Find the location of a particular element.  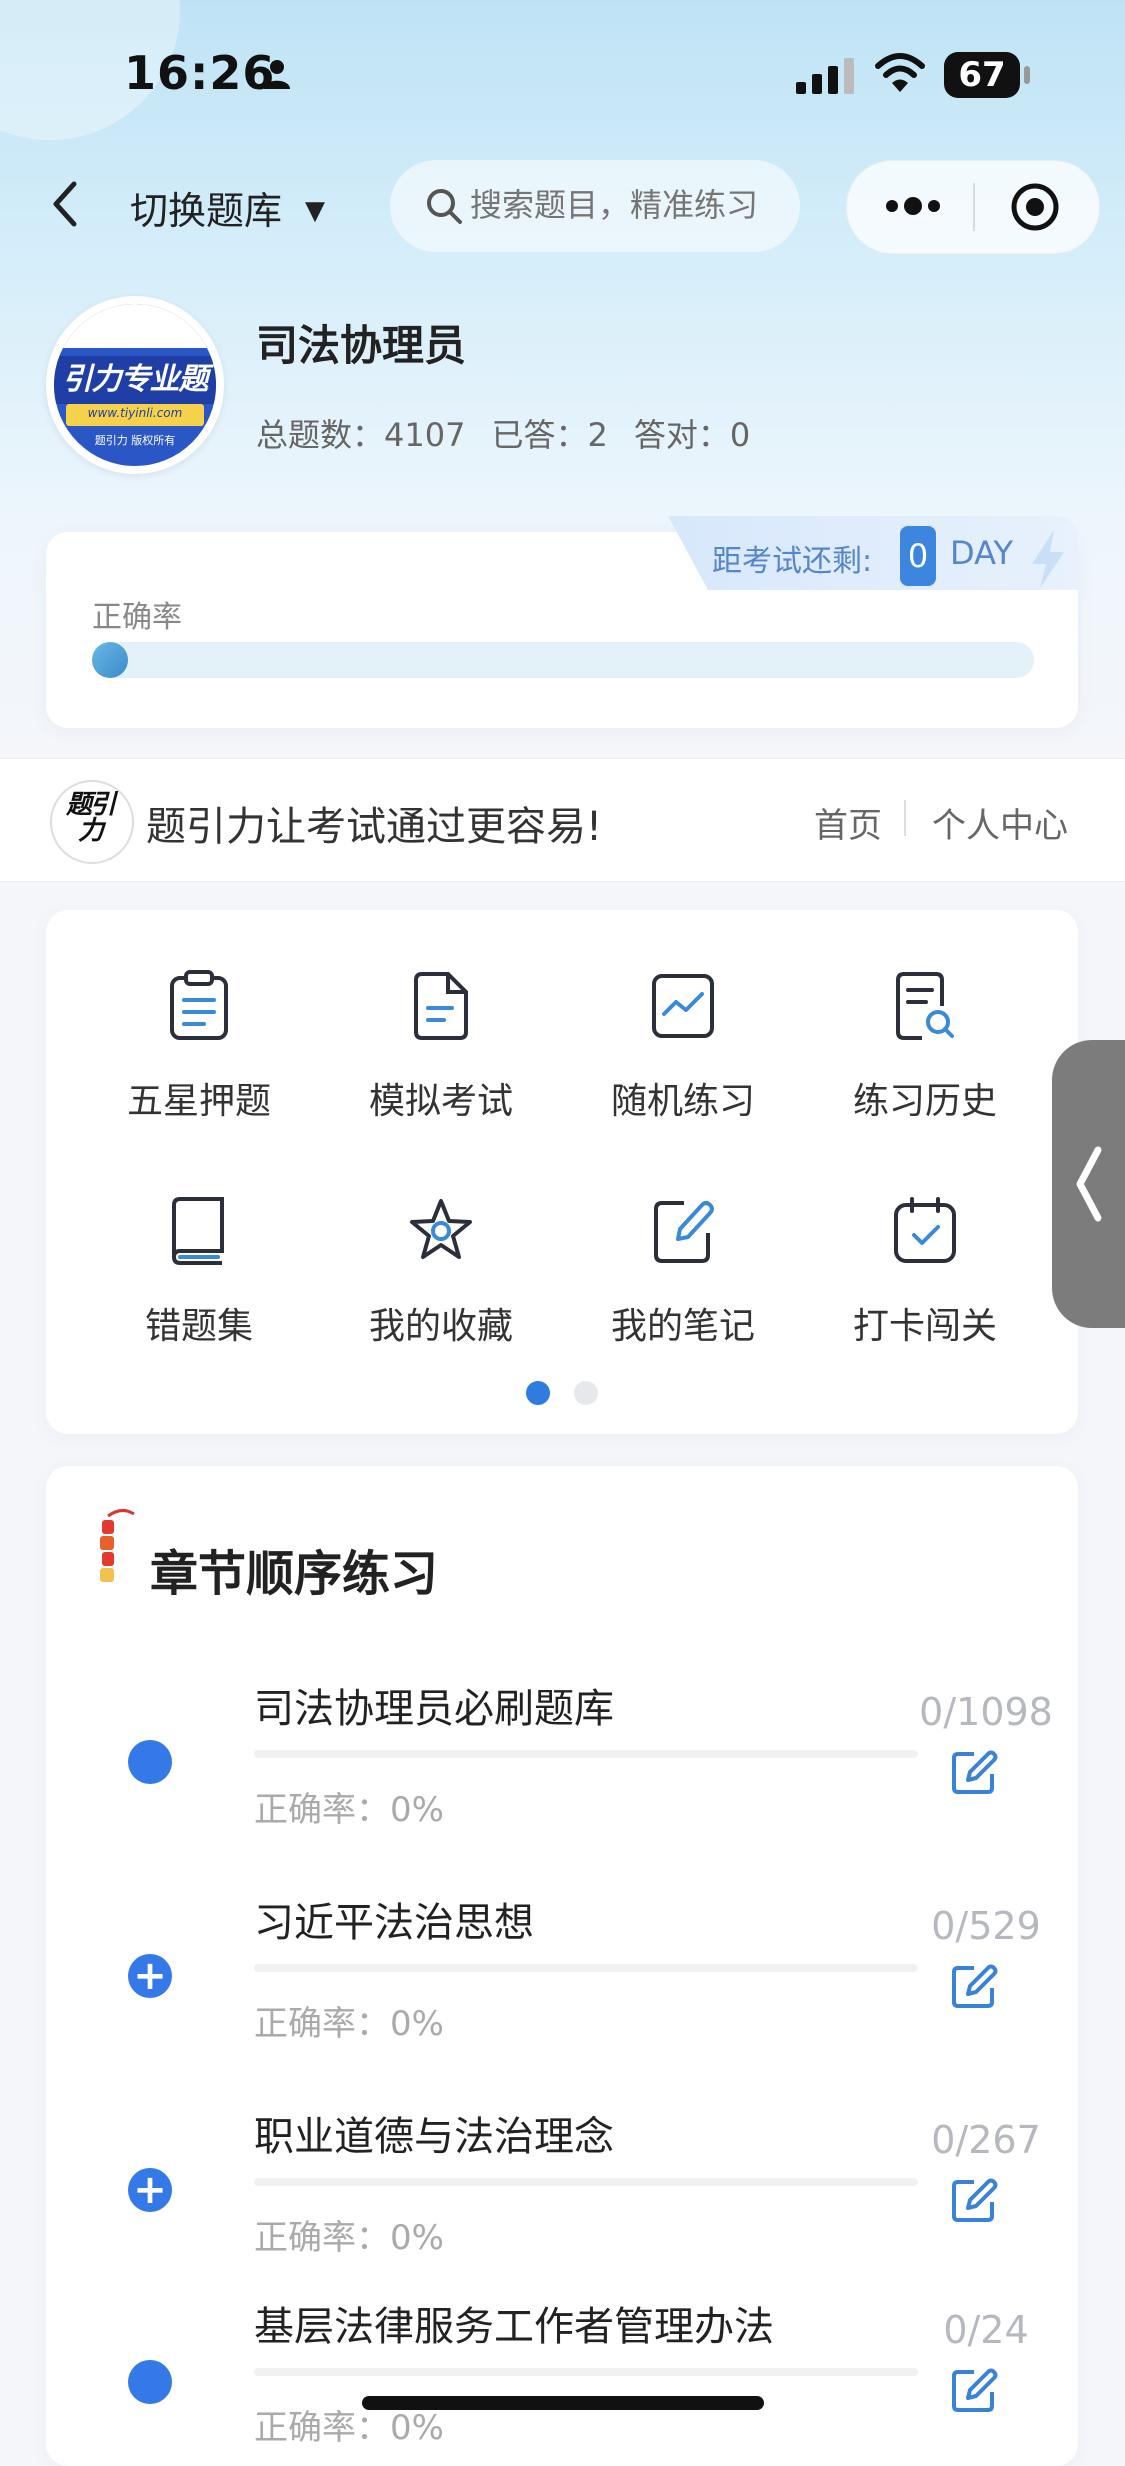

nav-divider is located at coordinates (905, 818).